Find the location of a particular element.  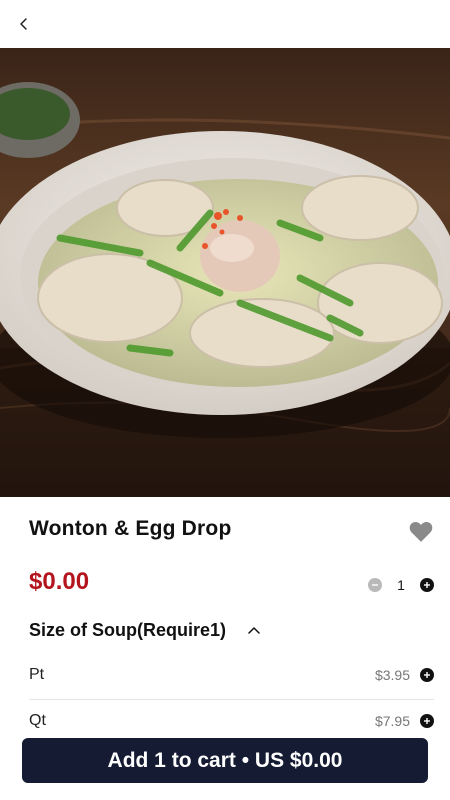

chevron-up-icon is located at coordinates (254, 631).